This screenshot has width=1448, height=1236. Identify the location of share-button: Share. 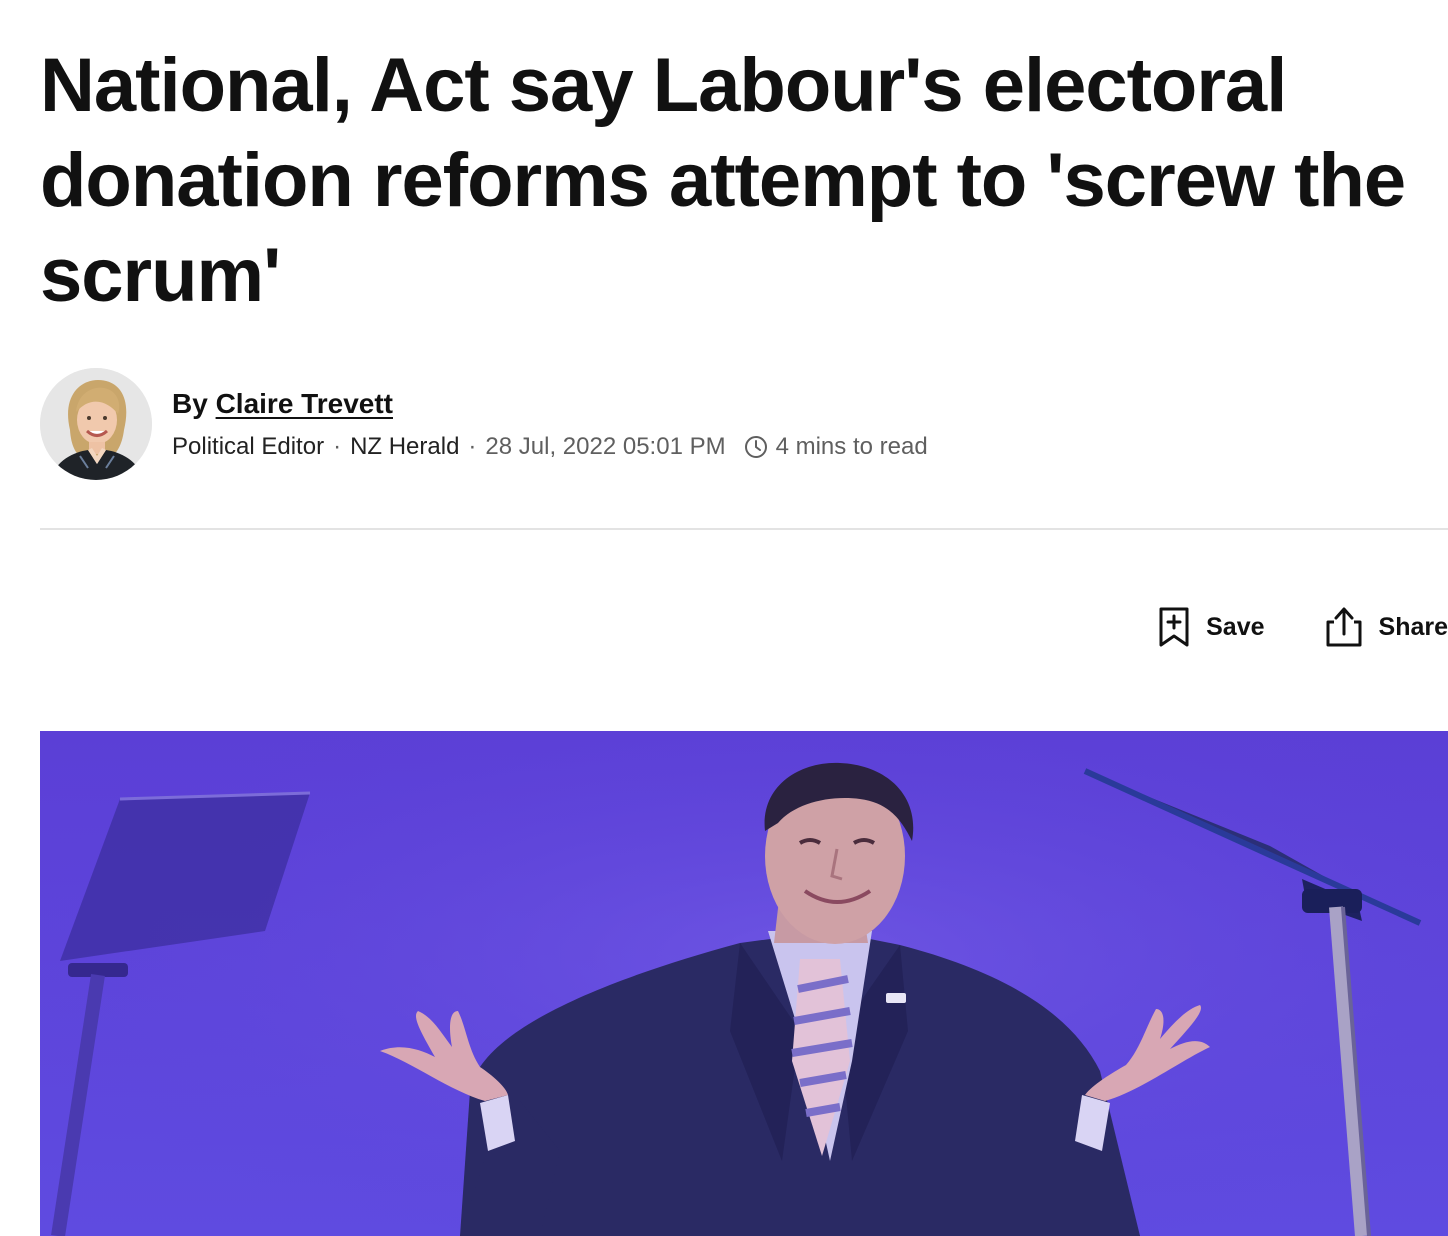
(1386, 627).